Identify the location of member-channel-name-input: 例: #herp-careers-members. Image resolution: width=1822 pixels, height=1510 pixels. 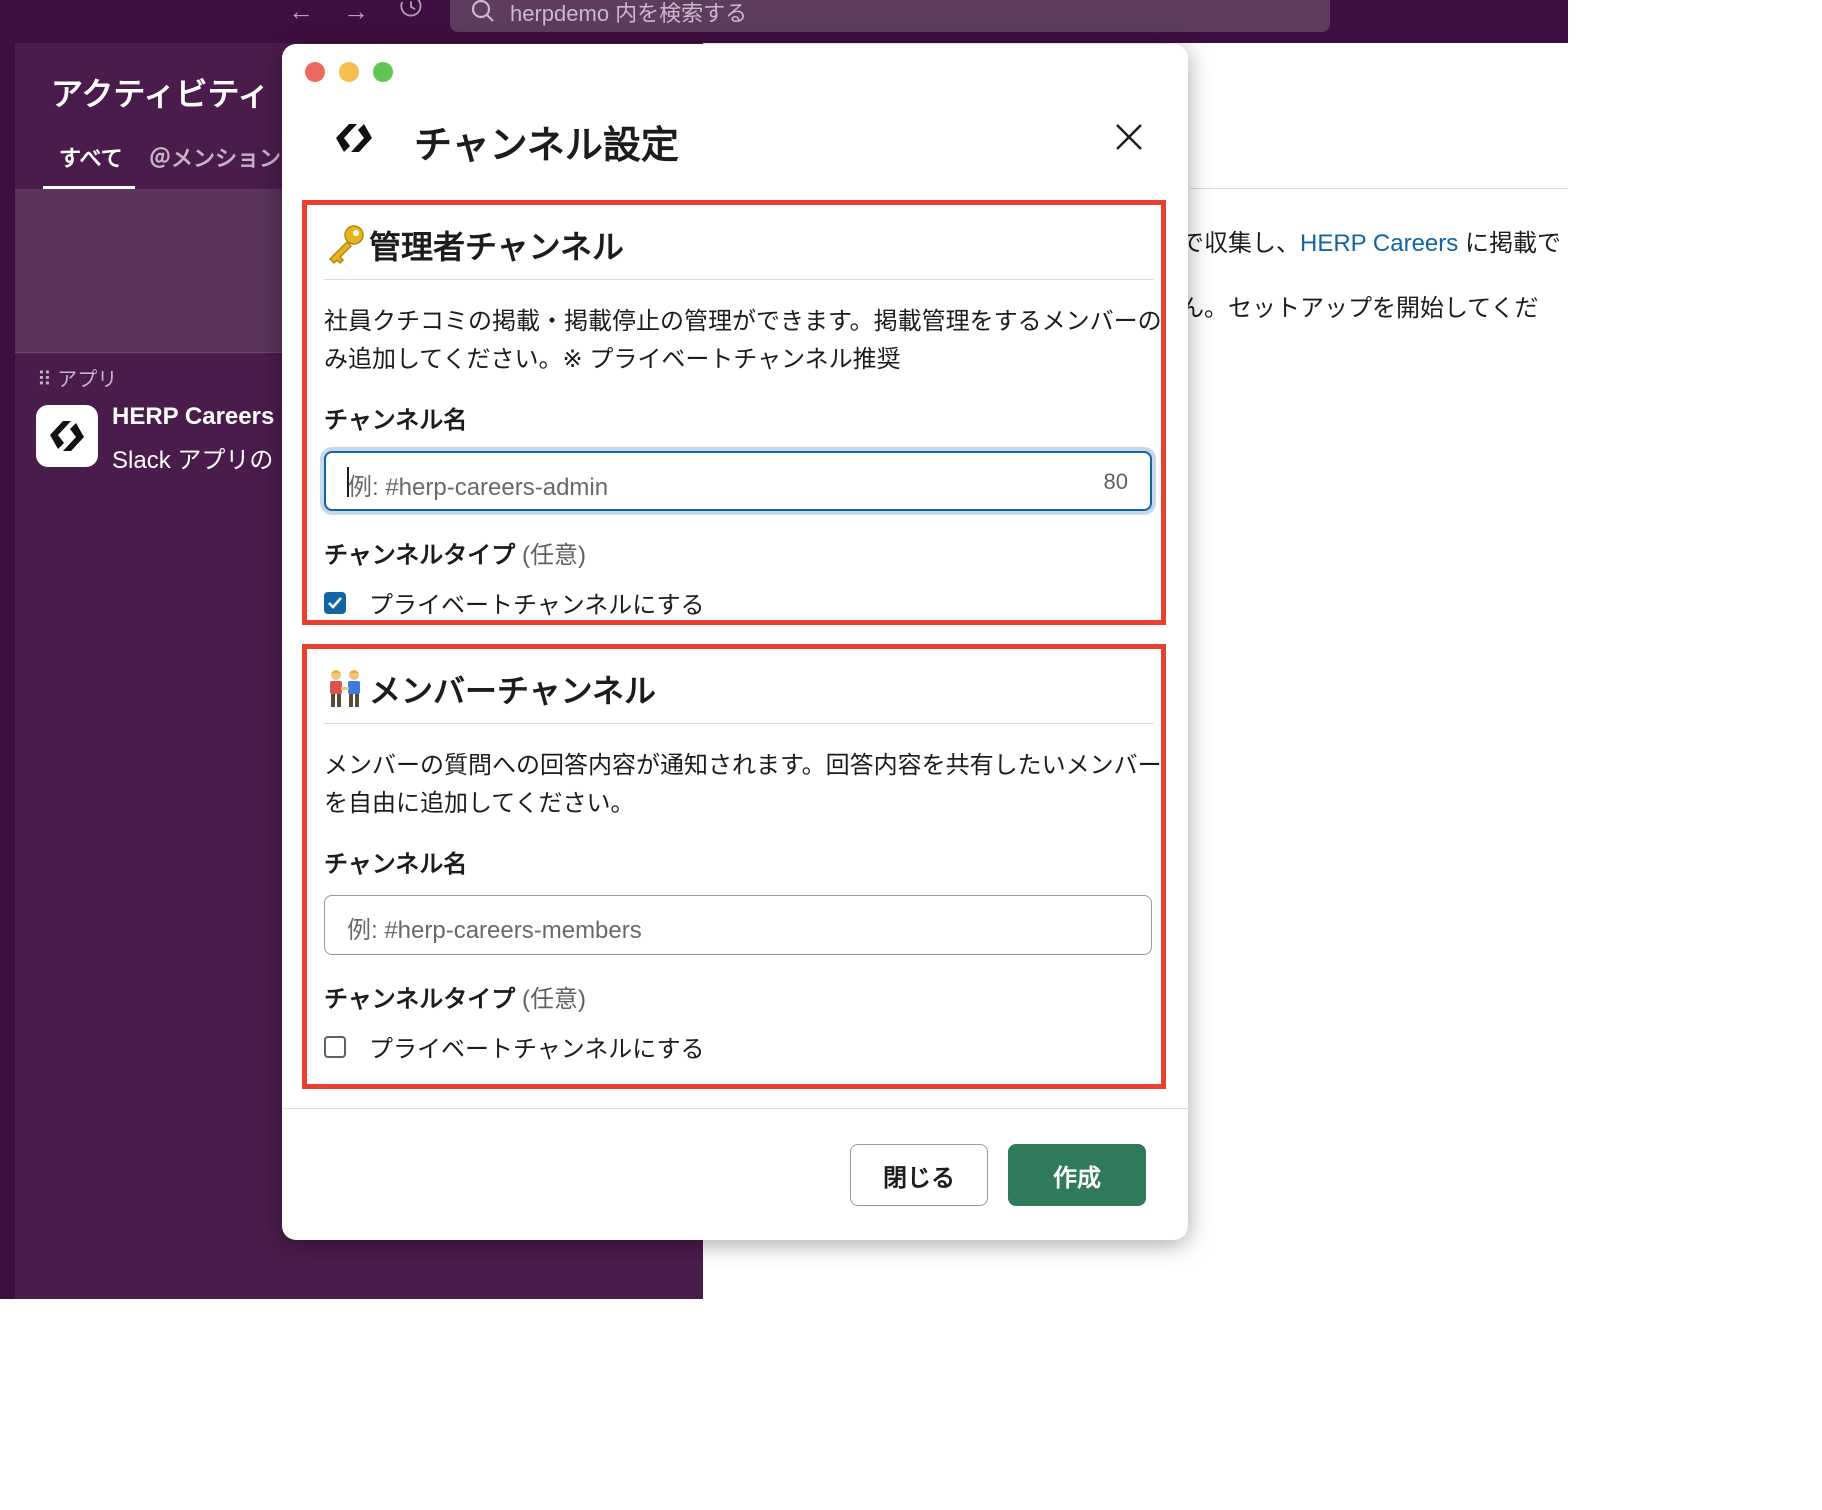
(738, 925).